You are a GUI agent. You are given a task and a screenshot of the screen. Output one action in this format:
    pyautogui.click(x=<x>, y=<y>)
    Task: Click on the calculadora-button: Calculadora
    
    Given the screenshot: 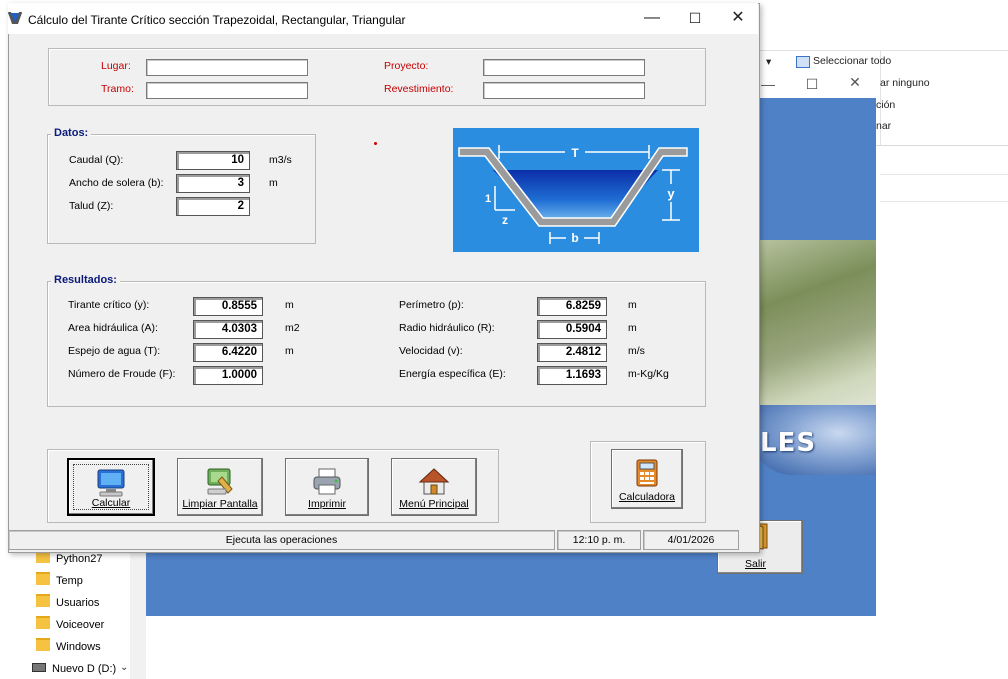 What is the action you would take?
    pyautogui.click(x=647, y=479)
    